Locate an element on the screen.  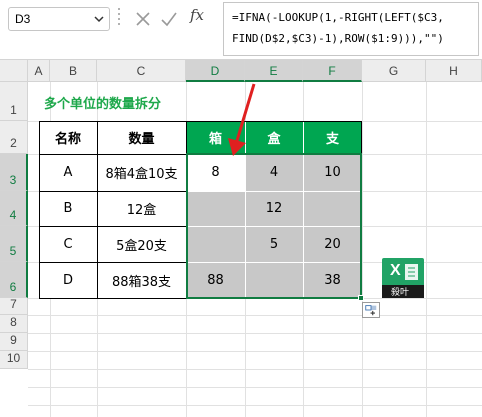
row-header-3: 3 is located at coordinates (14, 172).